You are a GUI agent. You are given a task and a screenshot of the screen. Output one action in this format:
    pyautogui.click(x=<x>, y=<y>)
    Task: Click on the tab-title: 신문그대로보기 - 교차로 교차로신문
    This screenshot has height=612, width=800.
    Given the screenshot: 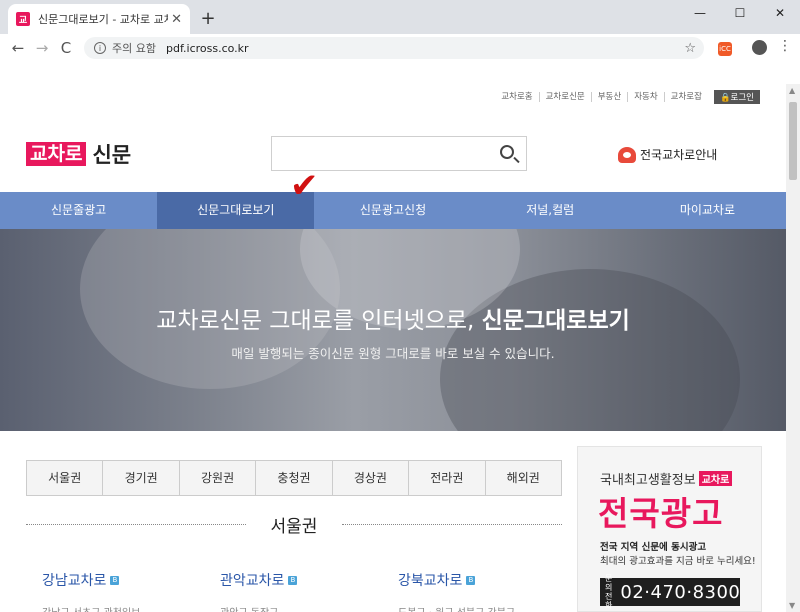 What is the action you would take?
    pyautogui.click(x=103, y=19)
    